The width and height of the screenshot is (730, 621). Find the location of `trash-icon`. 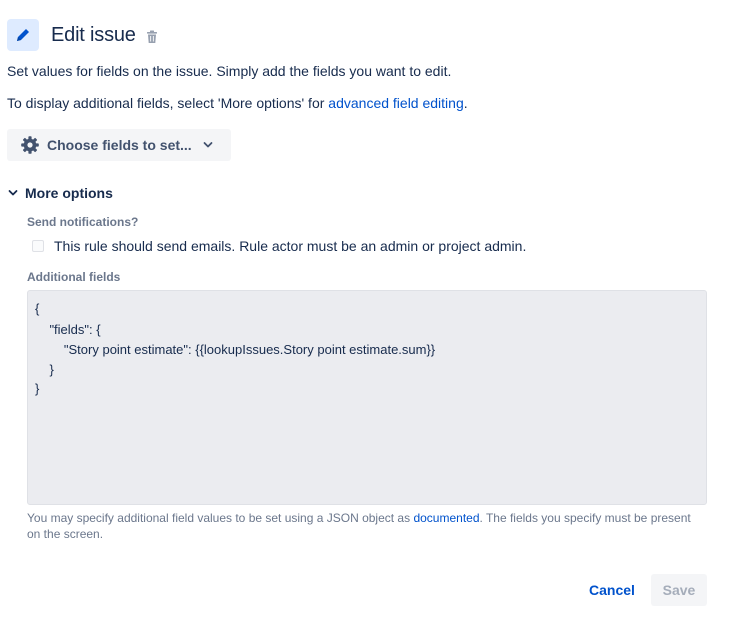

trash-icon is located at coordinates (152, 37).